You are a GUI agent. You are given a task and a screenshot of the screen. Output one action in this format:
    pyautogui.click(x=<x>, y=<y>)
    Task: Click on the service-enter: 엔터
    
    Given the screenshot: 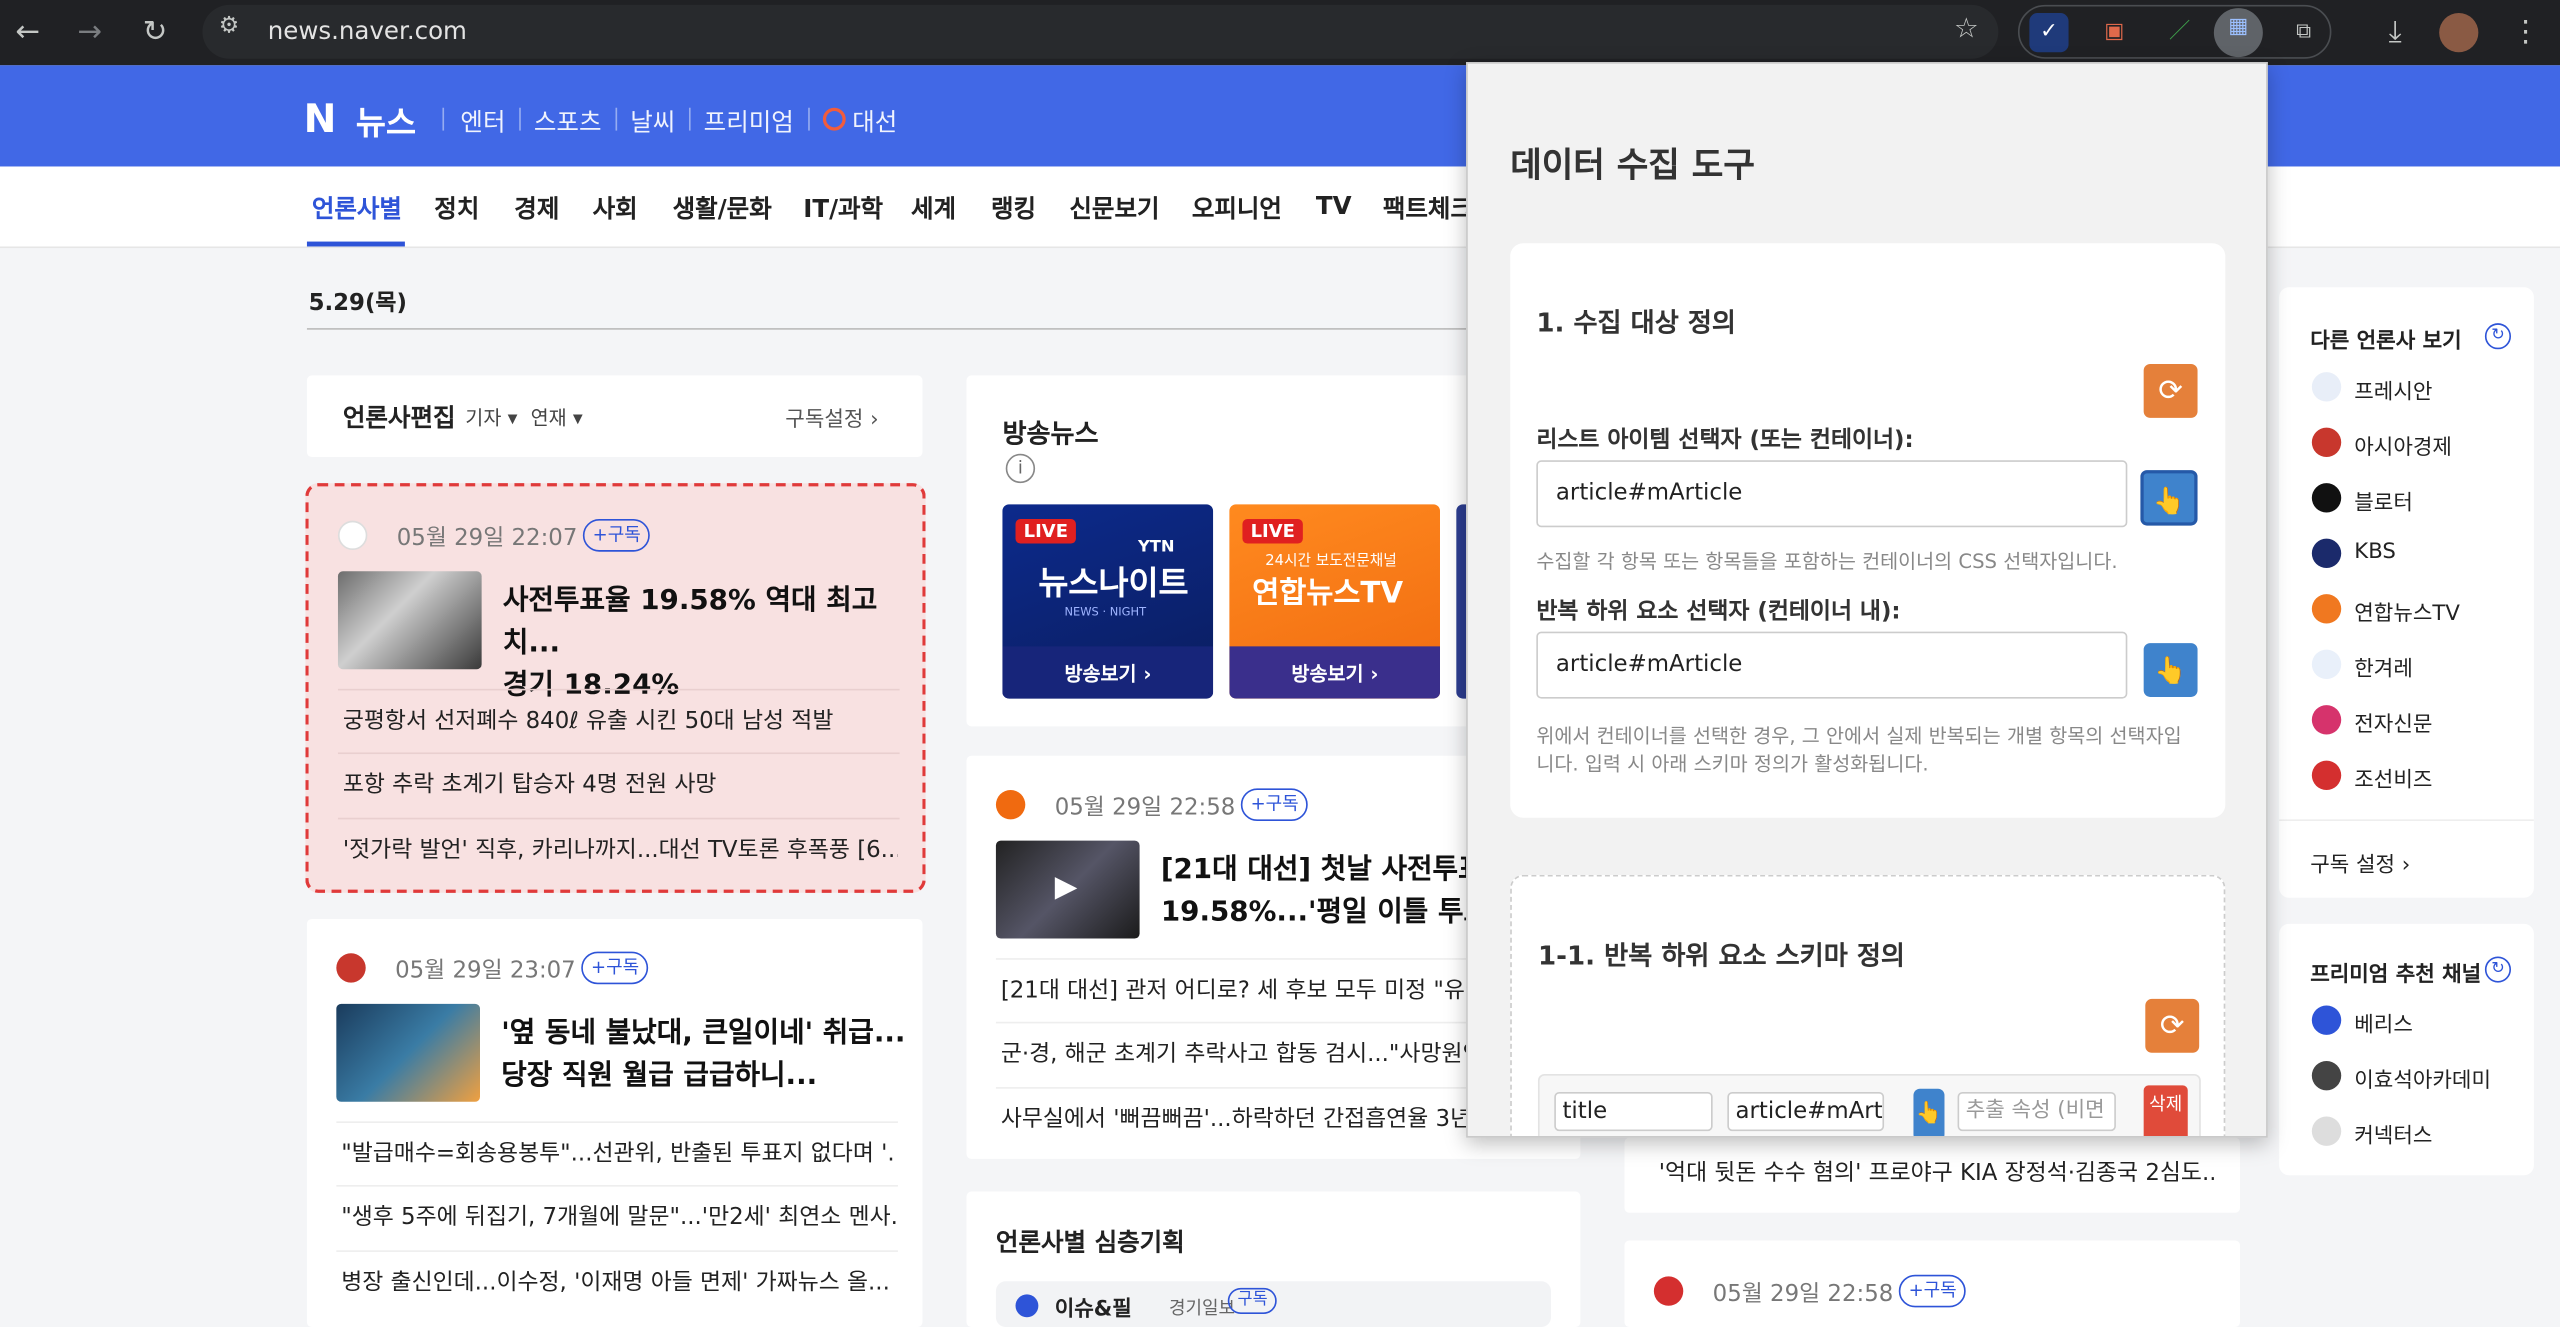 What is the action you would take?
    pyautogui.click(x=482, y=121)
    